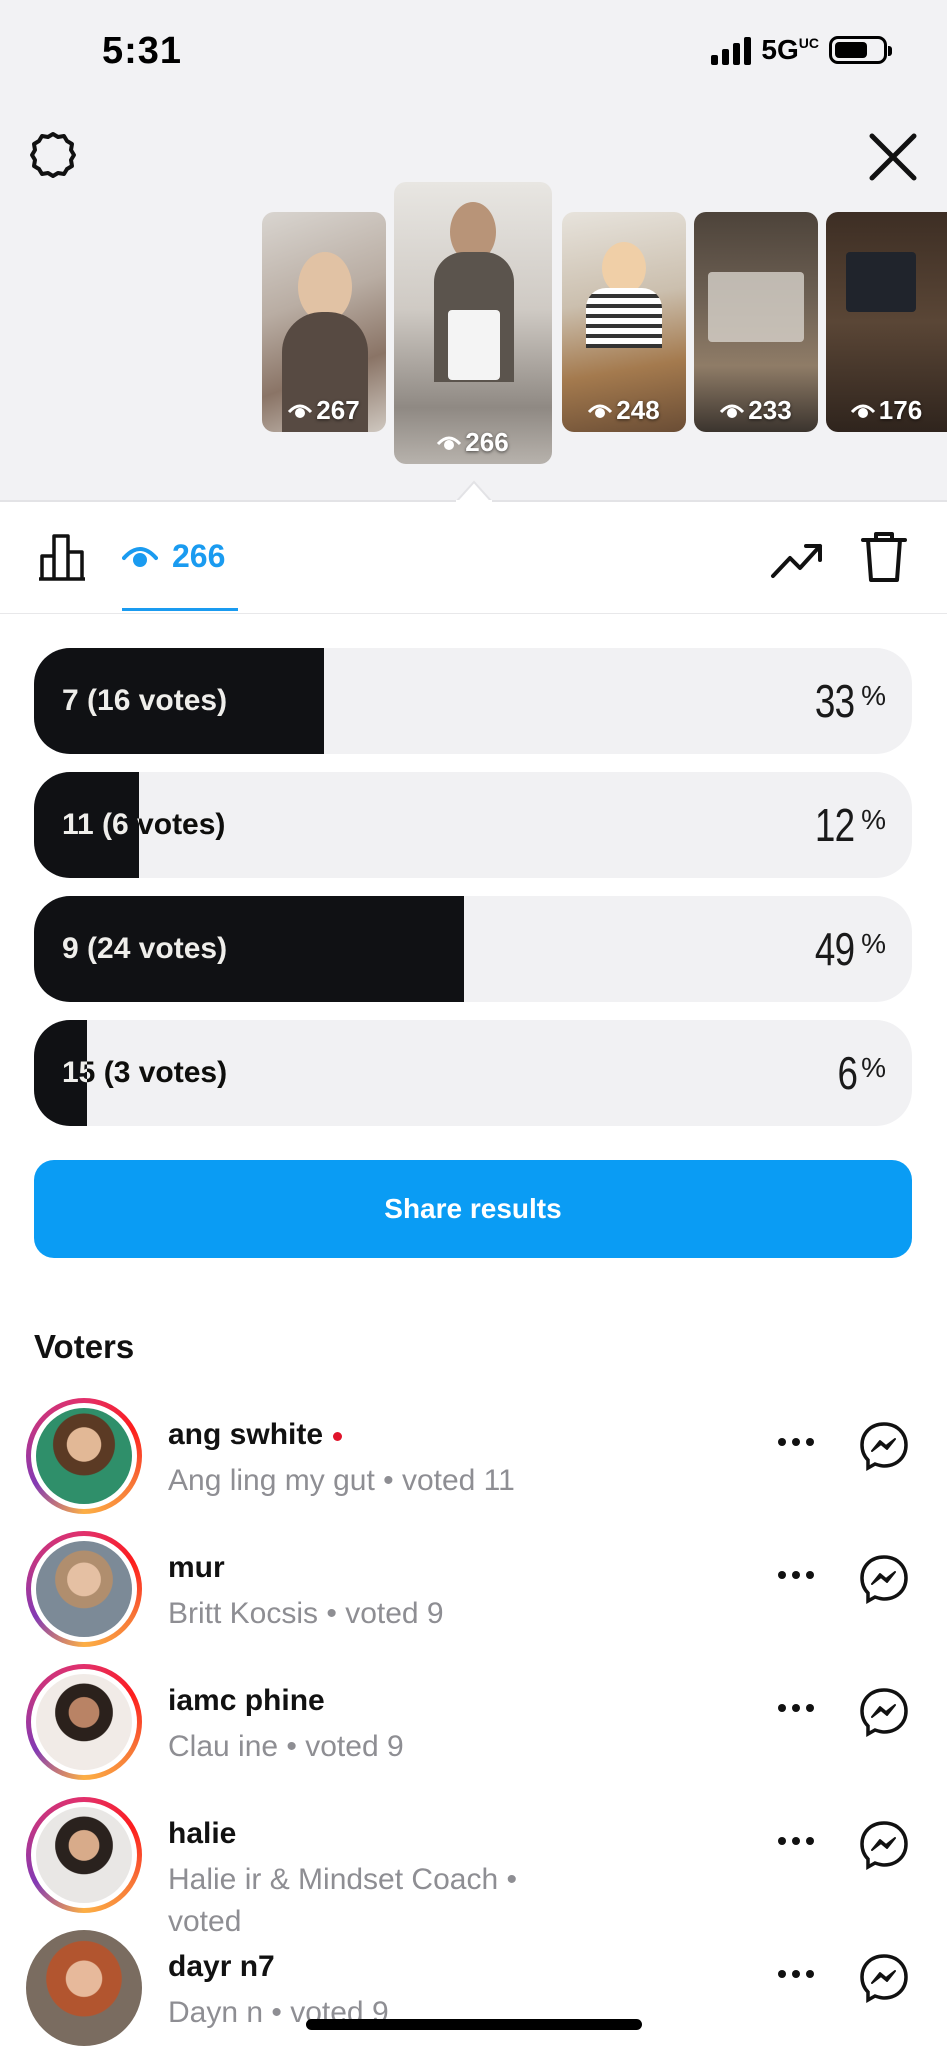  Describe the element at coordinates (893, 157) in the screenshot. I see `close-icon` at that location.